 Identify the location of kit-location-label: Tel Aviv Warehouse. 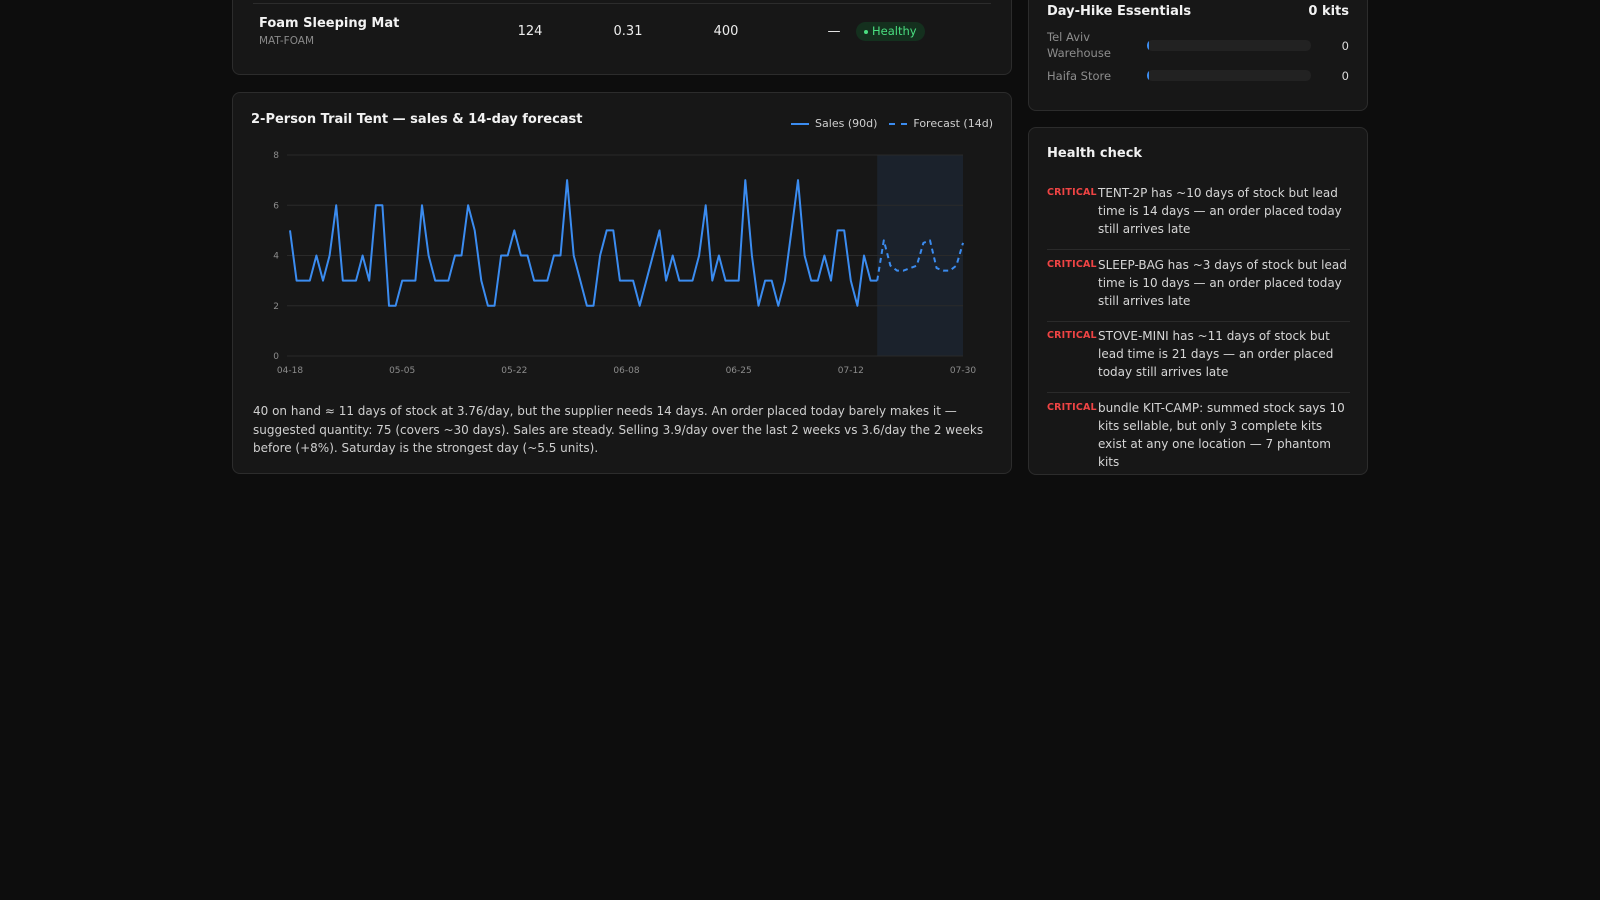
(1079, 45).